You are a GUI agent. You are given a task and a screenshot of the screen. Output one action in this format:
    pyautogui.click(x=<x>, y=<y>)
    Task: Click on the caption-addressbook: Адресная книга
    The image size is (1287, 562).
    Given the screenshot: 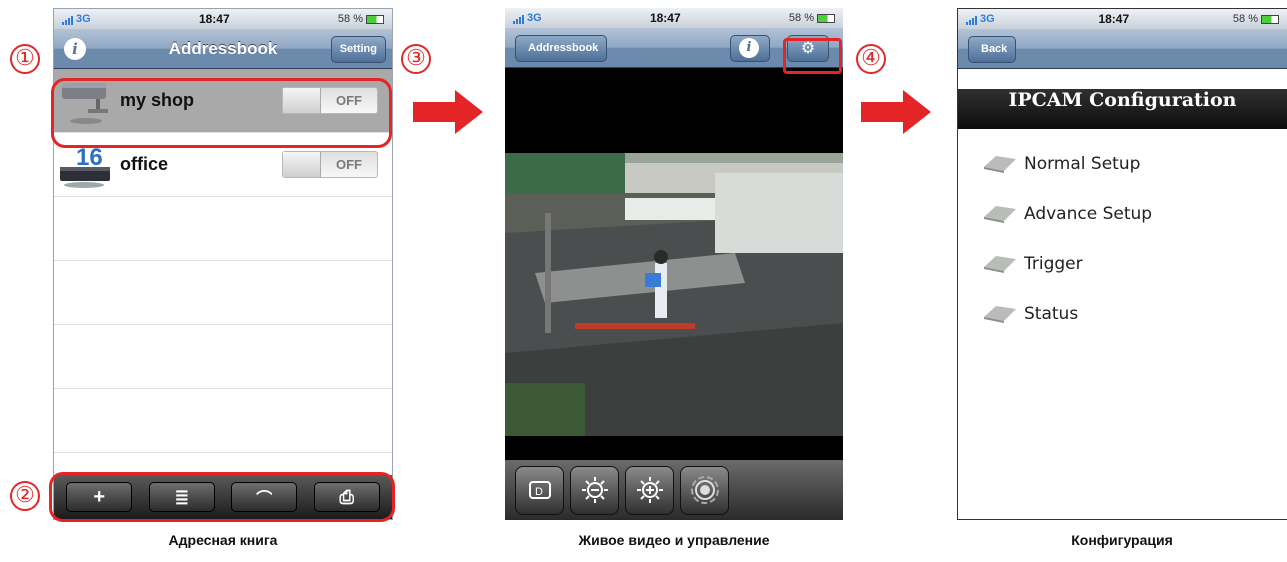 What is the action you would take?
    pyautogui.click(x=223, y=540)
    